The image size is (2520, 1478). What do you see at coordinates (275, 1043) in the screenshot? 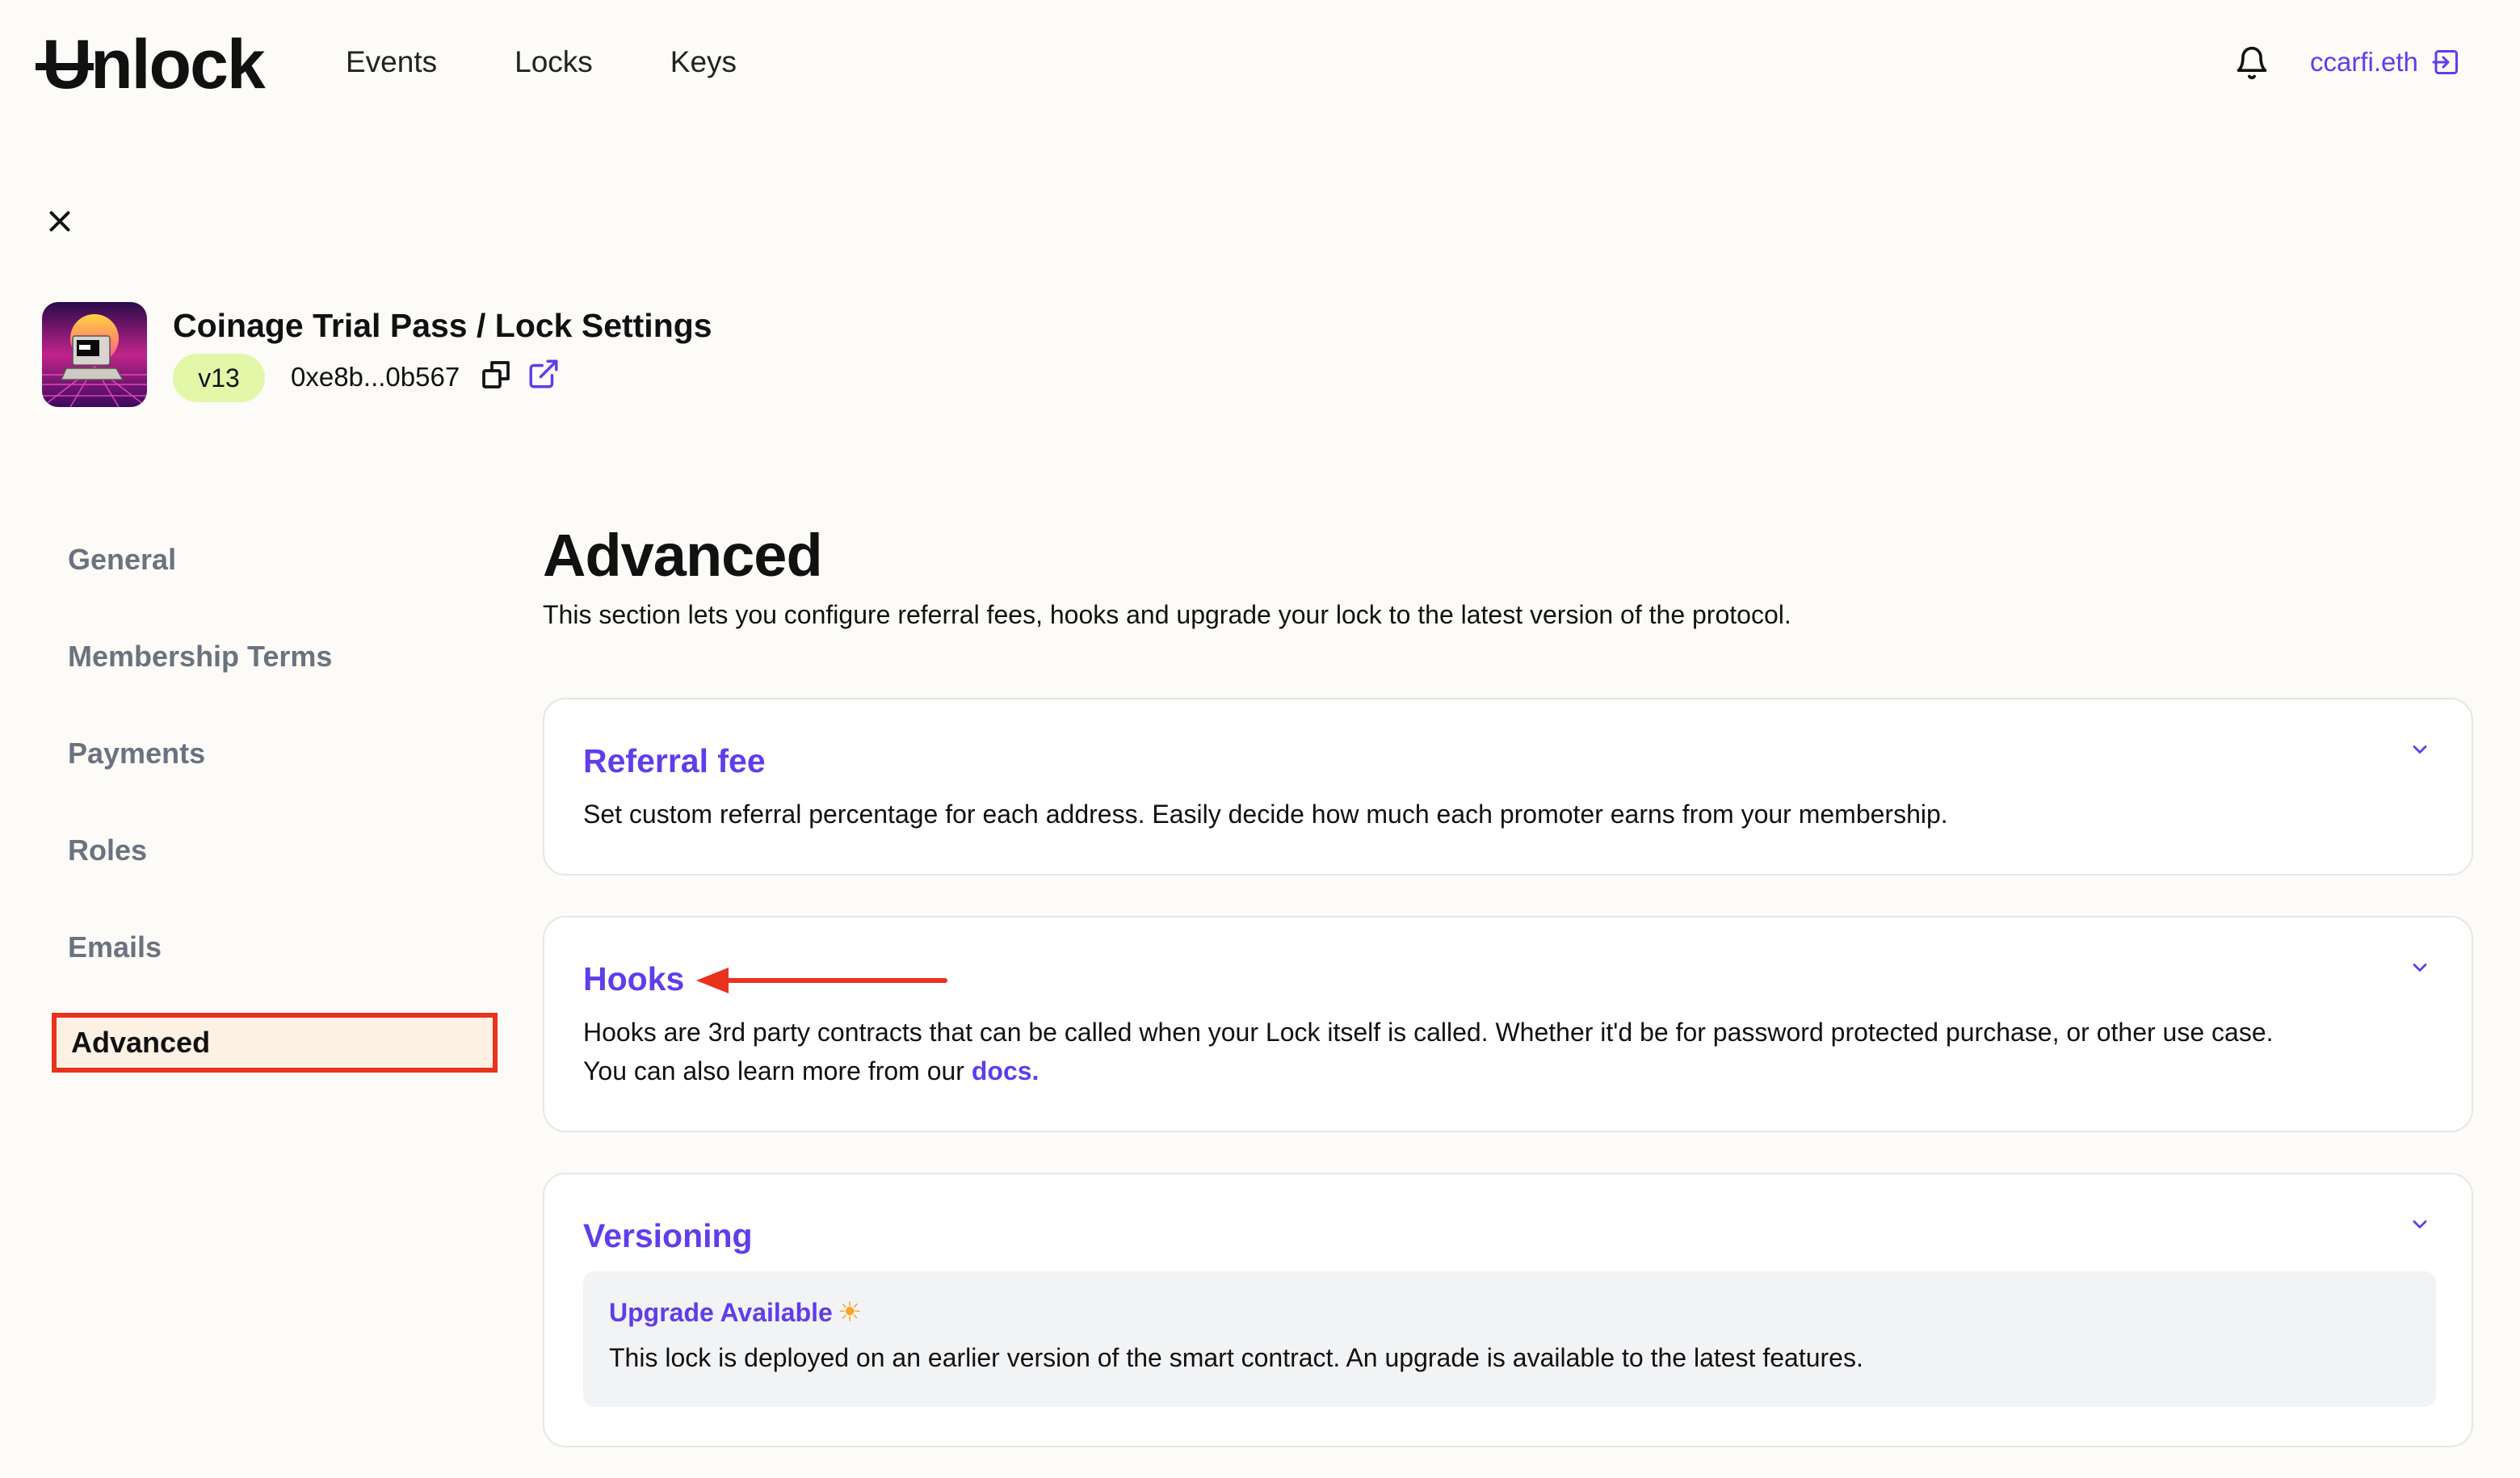
I see `sidebar-item-advanced: Advanced` at bounding box center [275, 1043].